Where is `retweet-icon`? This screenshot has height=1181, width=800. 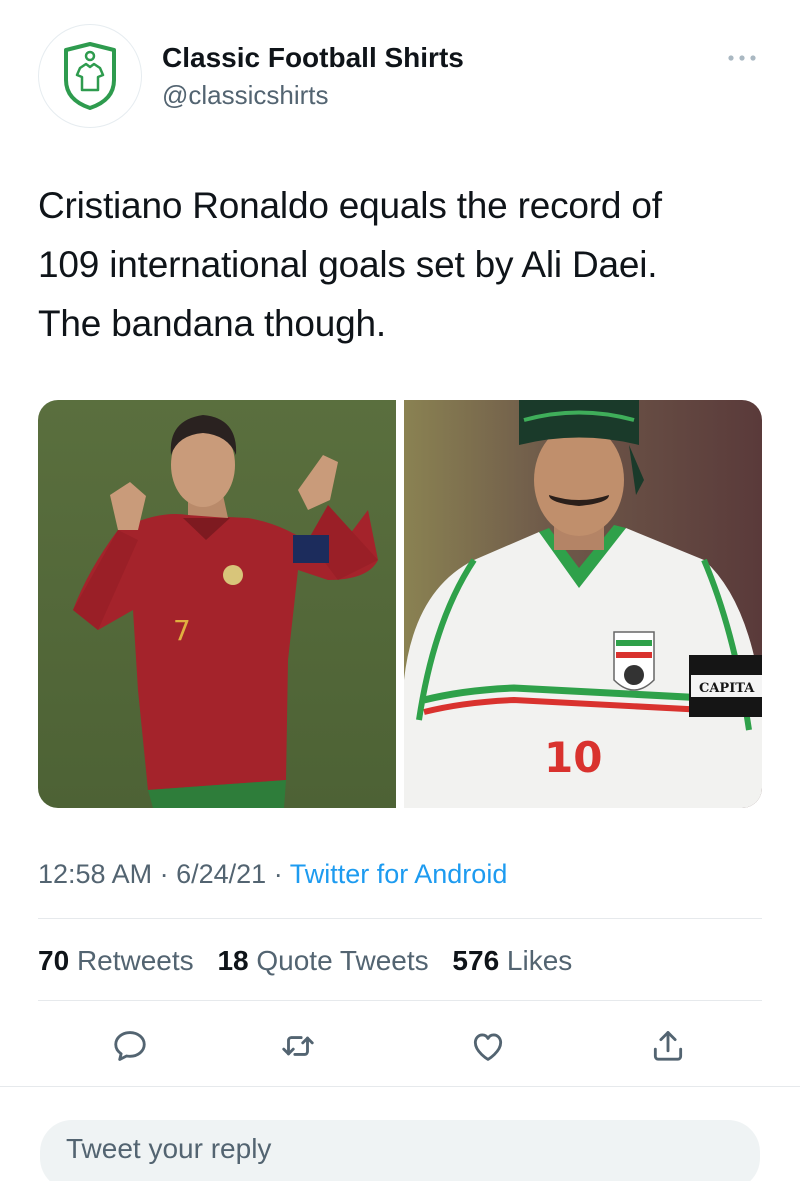 retweet-icon is located at coordinates (298, 1046).